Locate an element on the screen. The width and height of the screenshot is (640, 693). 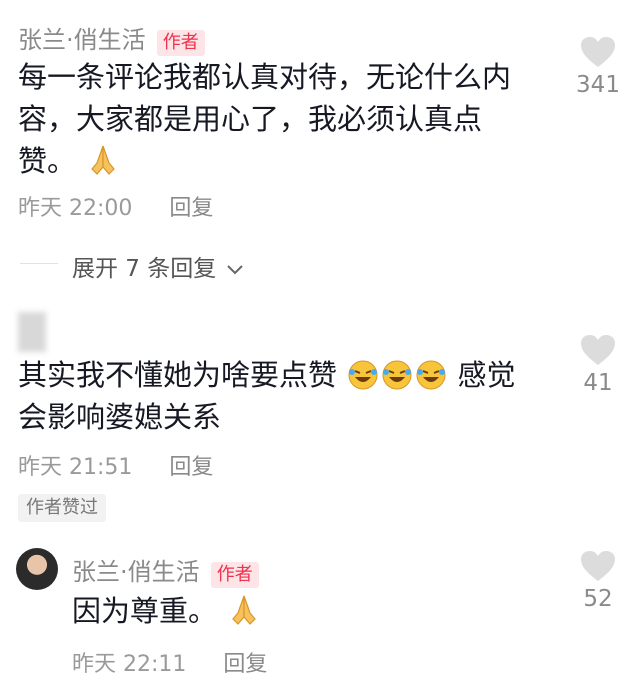
like-button: 52 is located at coordinates (598, 581).